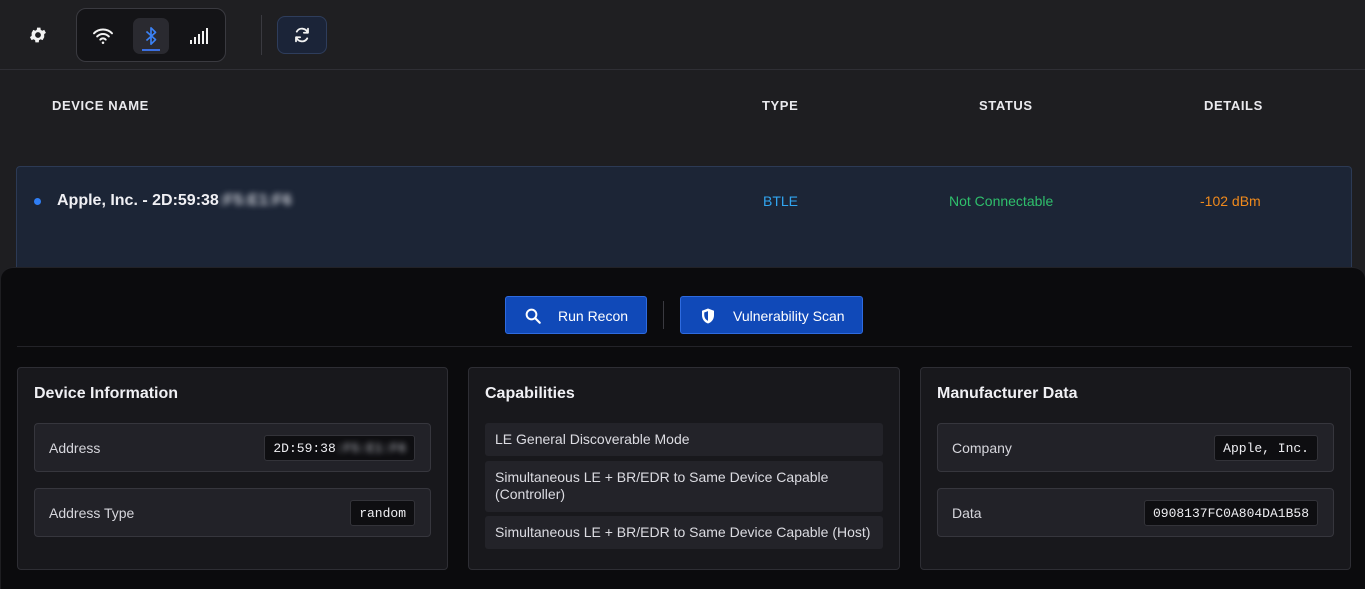 Image resolution: width=1365 pixels, height=589 pixels. Describe the element at coordinates (982, 448) in the screenshot. I see `field-label: Company` at that location.